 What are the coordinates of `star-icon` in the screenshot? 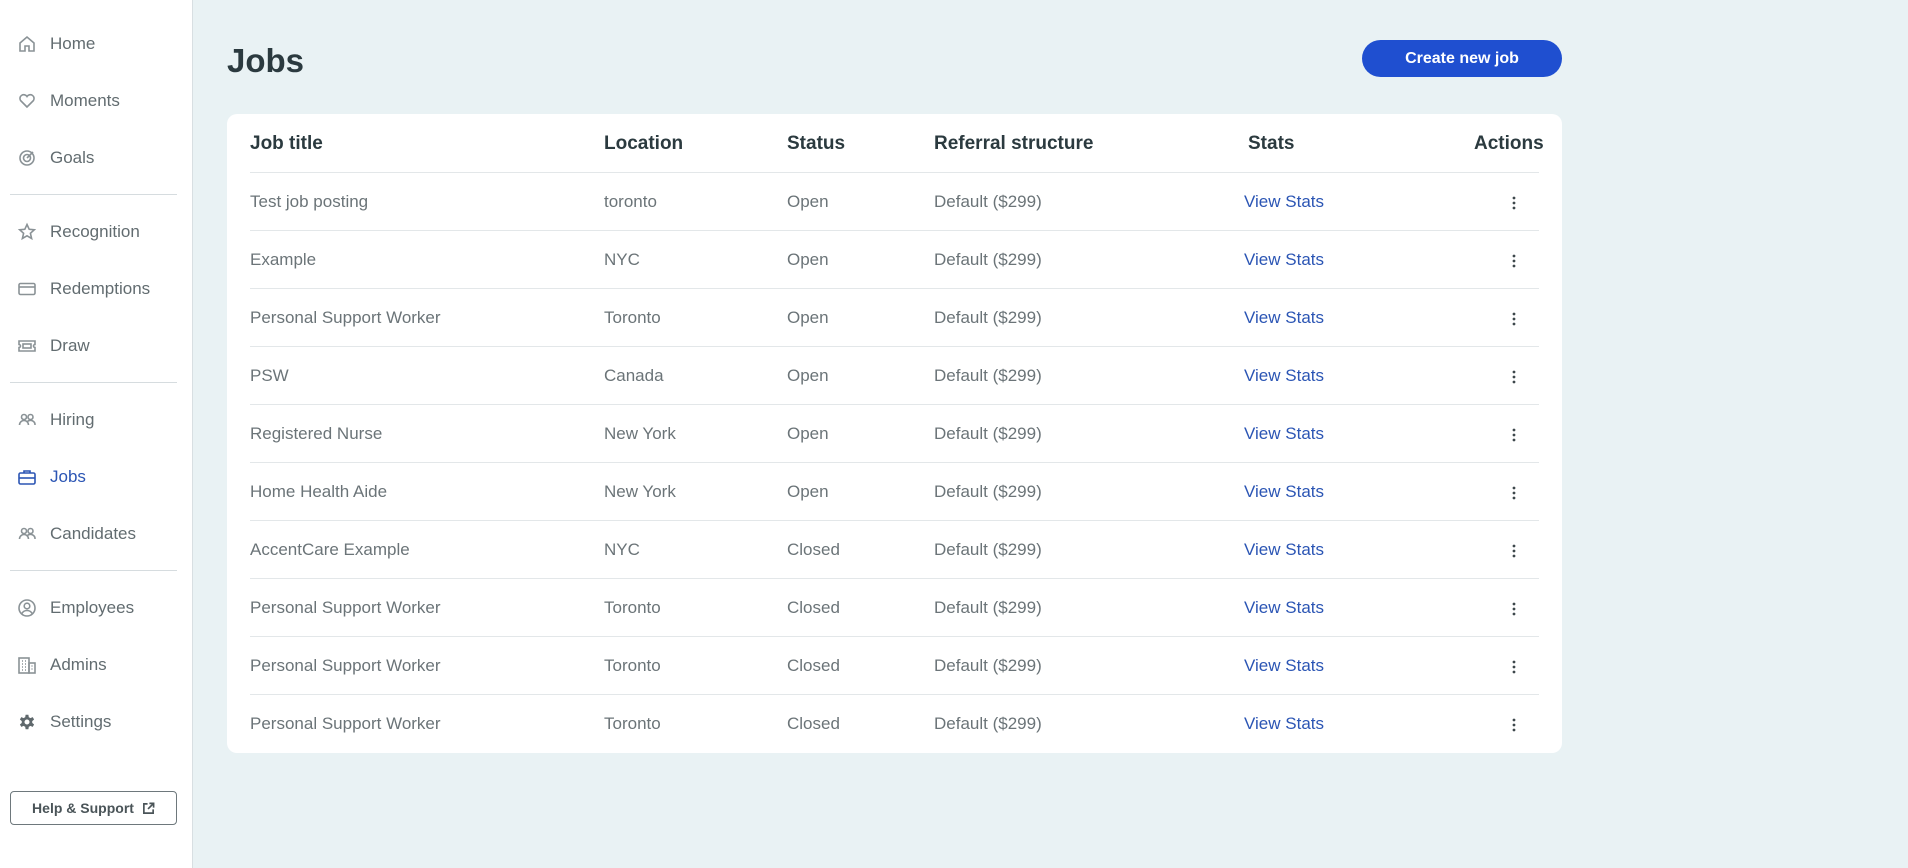 It's located at (27, 232).